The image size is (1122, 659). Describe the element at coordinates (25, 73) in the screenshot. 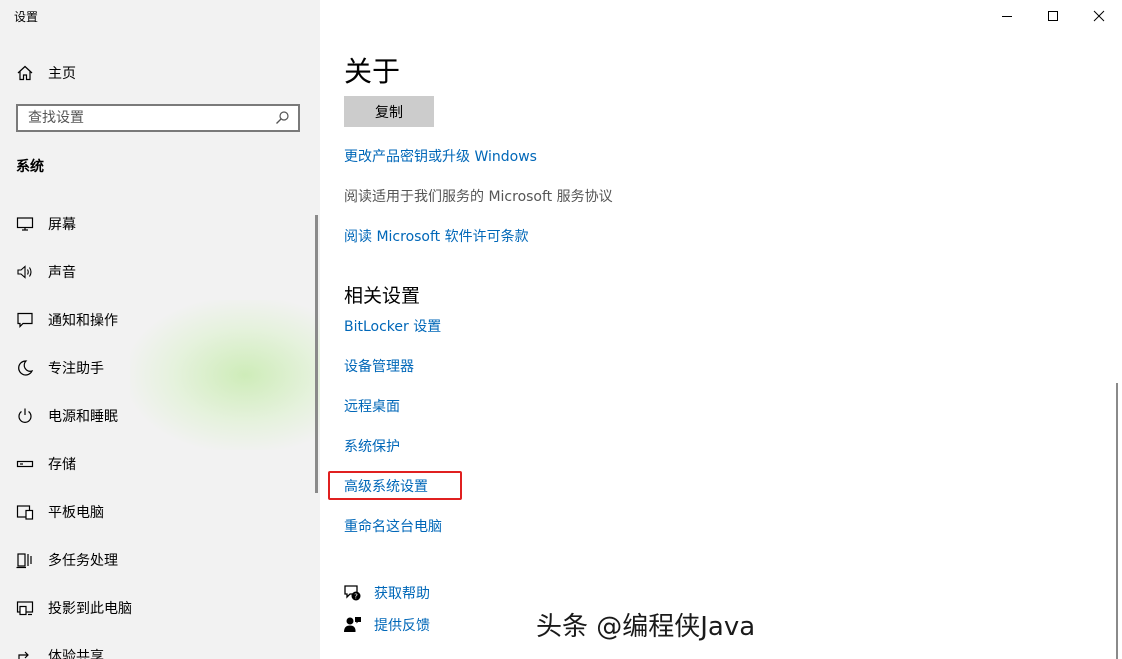

I see `home-icon` at that location.